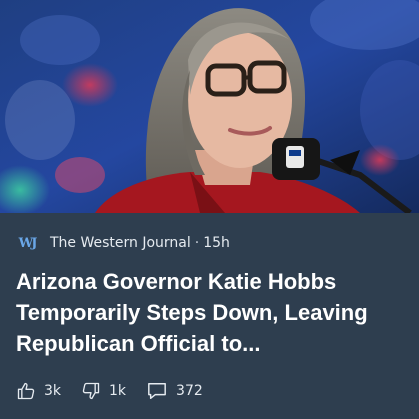 The height and width of the screenshot is (419, 419). What do you see at coordinates (157, 391) in the screenshot?
I see `comment-icon` at bounding box center [157, 391].